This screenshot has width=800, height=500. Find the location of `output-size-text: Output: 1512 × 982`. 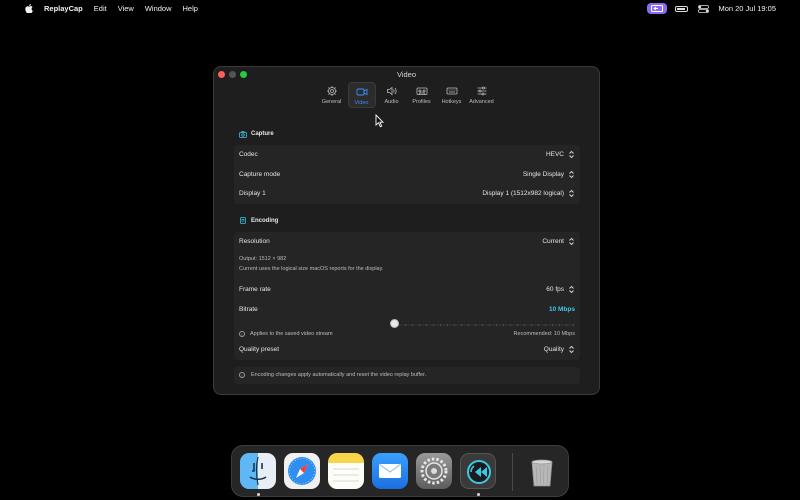

output-size-text: Output: 1512 × 982 is located at coordinates (263, 259).